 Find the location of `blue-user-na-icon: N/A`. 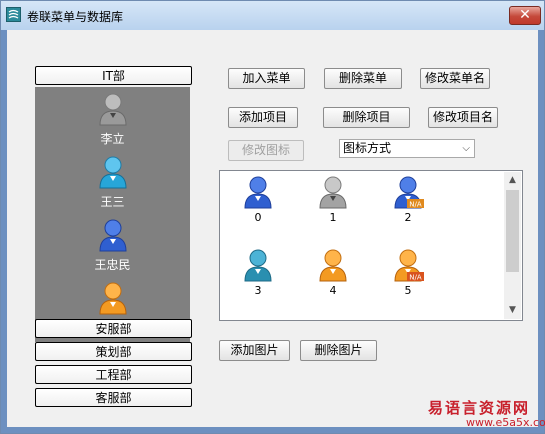

blue-user-na-icon: N/A is located at coordinates (409, 192).